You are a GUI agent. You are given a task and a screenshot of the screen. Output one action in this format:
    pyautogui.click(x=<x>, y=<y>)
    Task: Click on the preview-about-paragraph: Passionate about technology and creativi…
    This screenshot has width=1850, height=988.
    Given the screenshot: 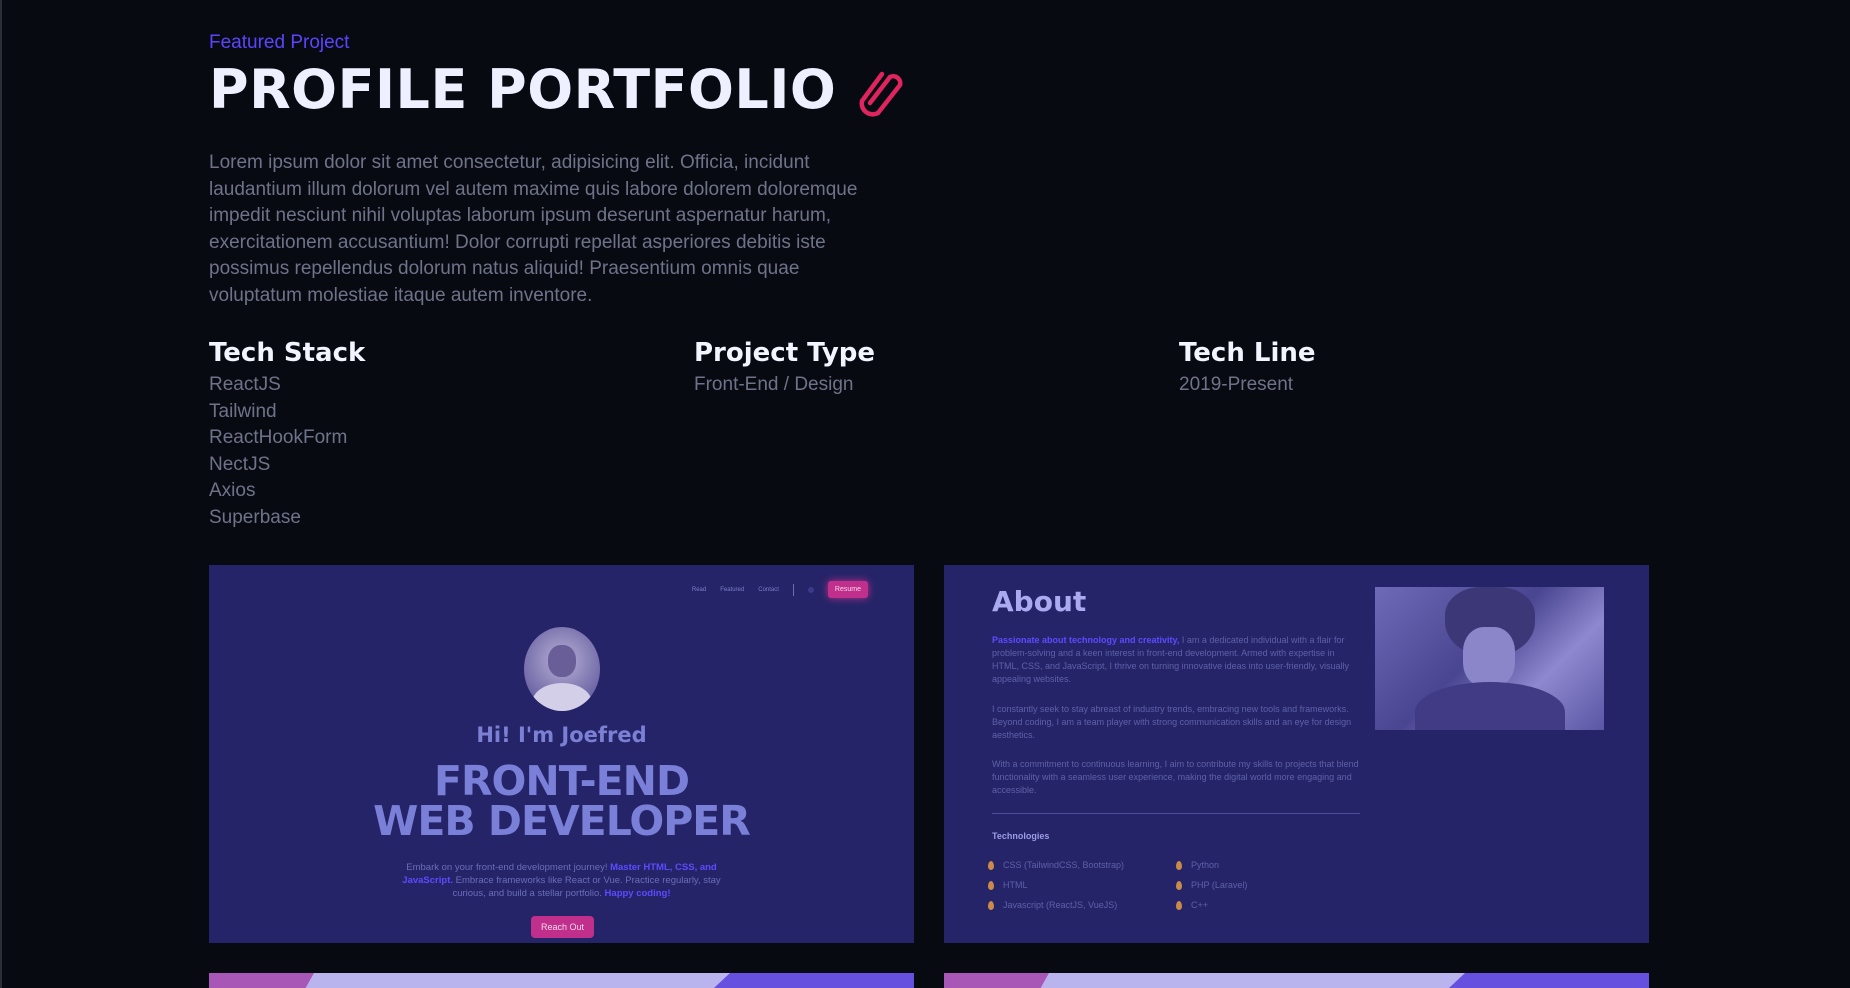 What is the action you would take?
    pyautogui.click(x=1176, y=660)
    